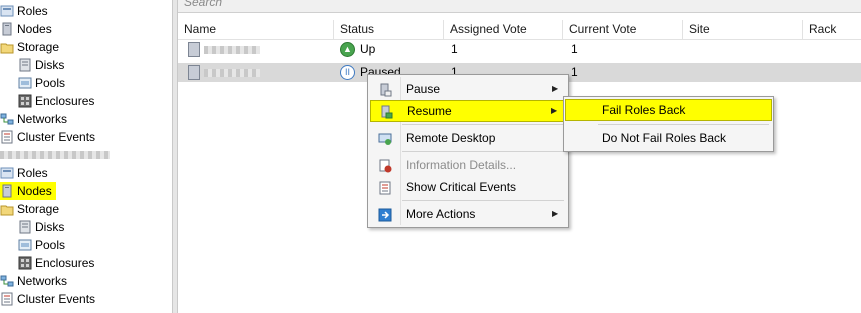 Image resolution: width=861 pixels, height=313 pixels. I want to click on status-cell: ▲ Up, so click(357, 49).